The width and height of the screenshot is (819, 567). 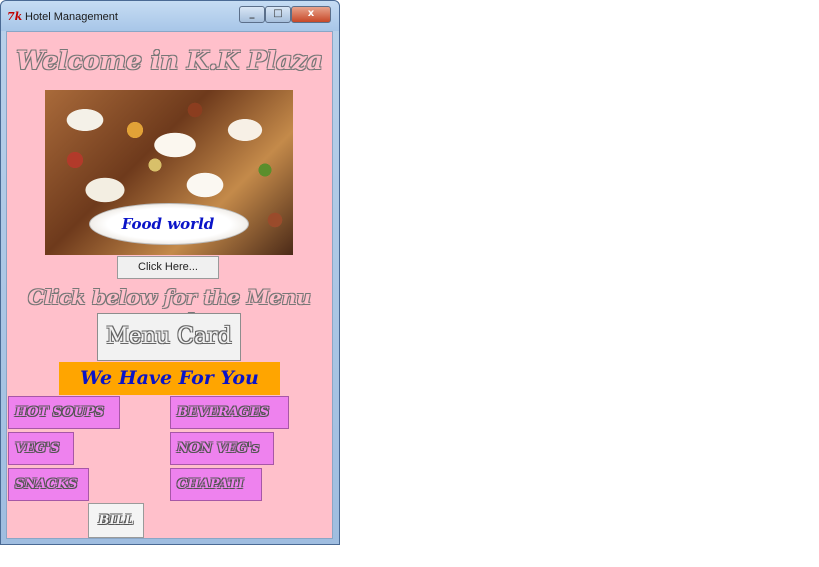 What do you see at coordinates (168, 224) in the screenshot?
I see `food-world-label: Food world` at bounding box center [168, 224].